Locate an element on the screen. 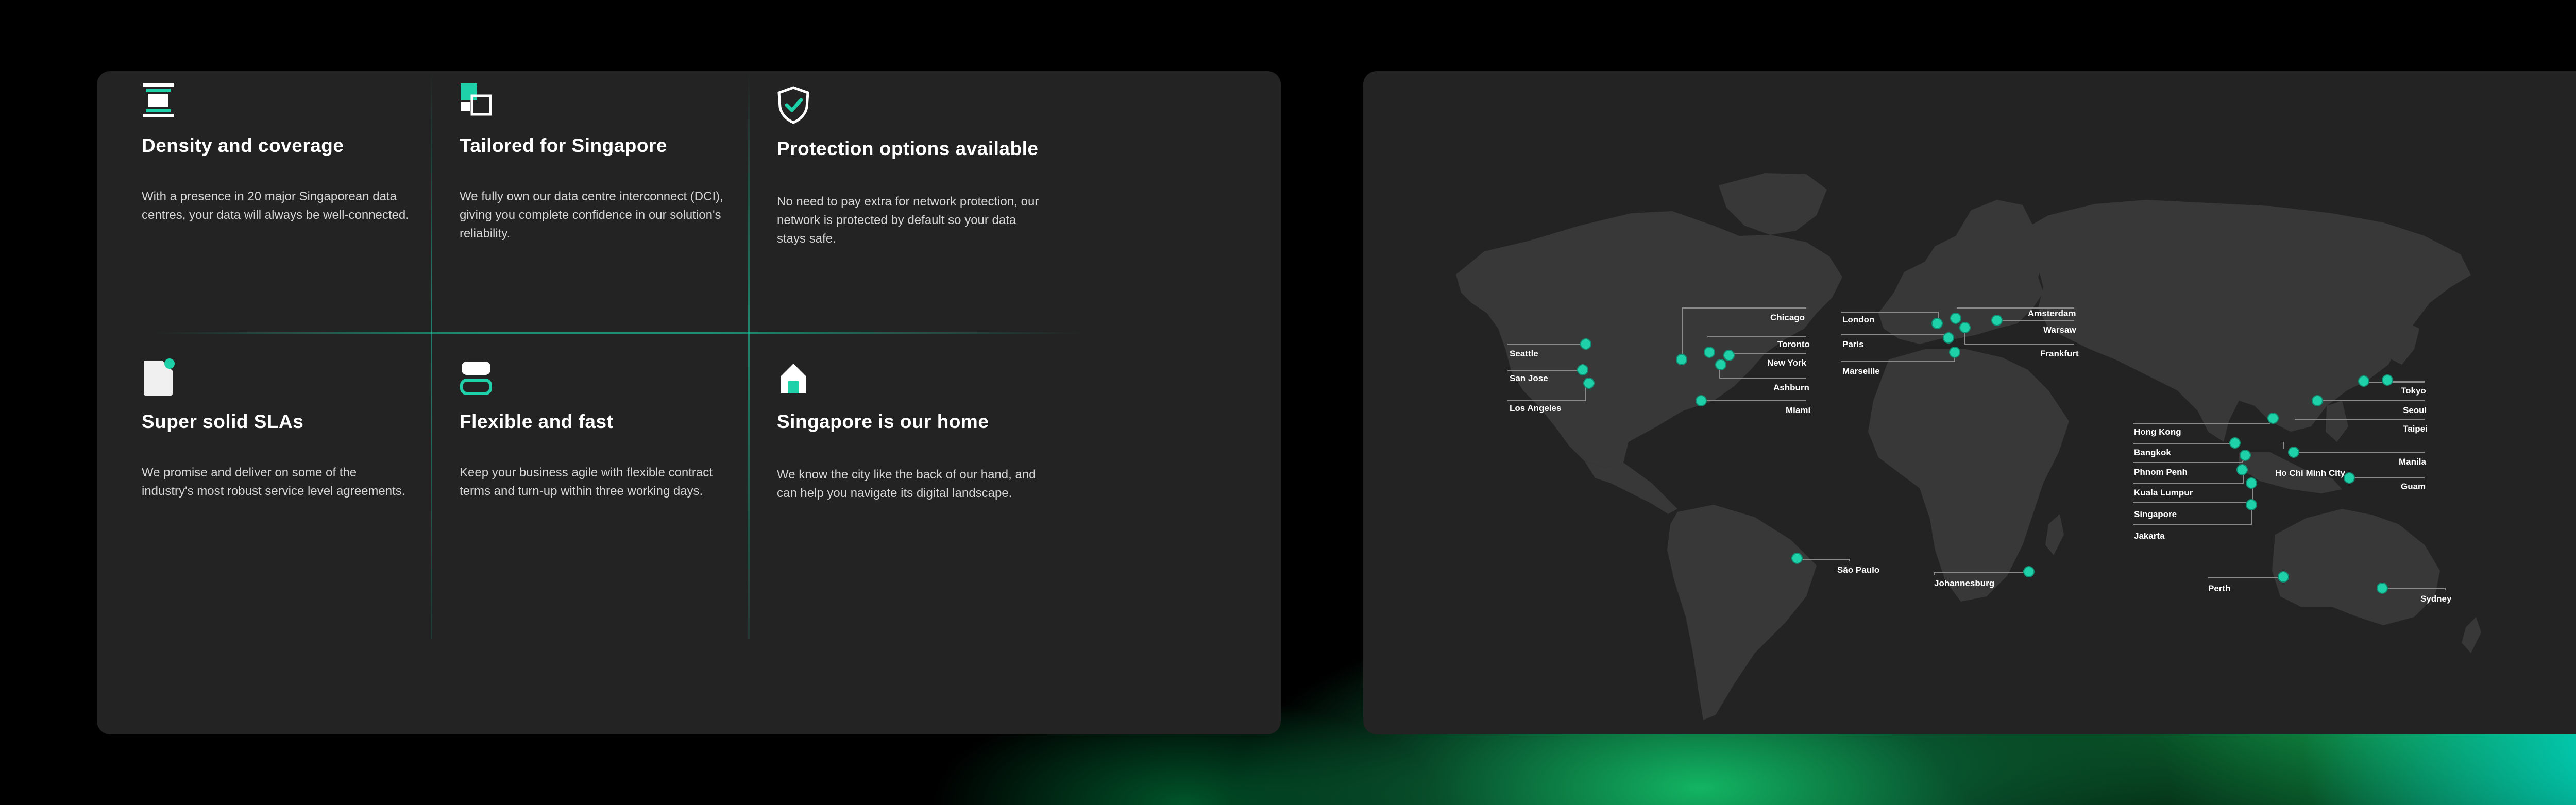  city-label-perth: Perth is located at coordinates (2219, 588).